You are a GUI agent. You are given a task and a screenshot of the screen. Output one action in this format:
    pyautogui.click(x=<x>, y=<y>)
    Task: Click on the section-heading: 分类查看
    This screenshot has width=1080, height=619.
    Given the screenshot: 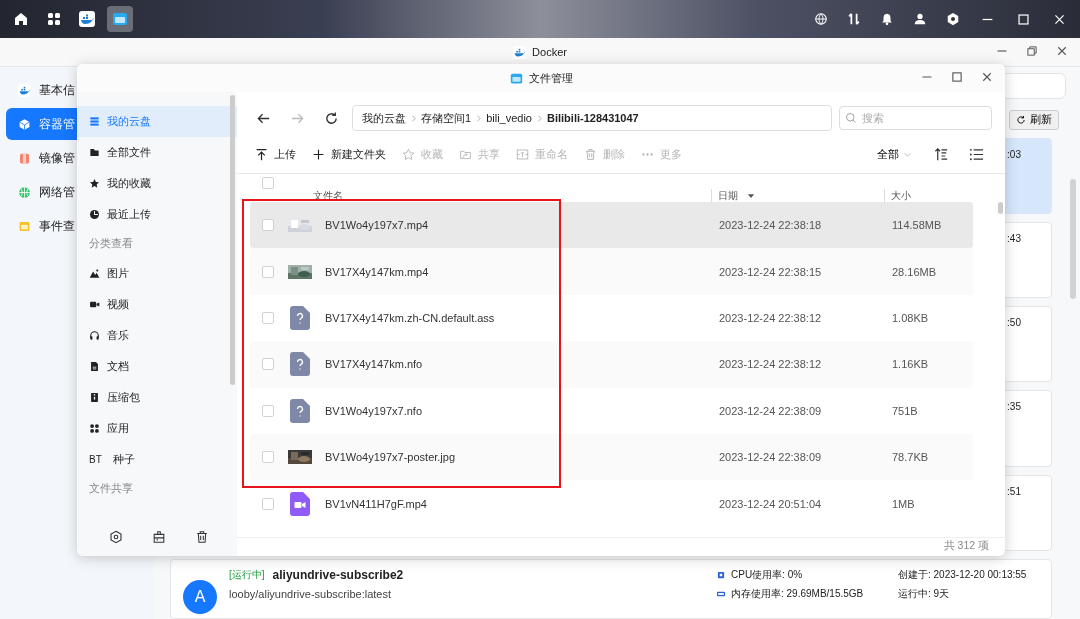 What is the action you would take?
    pyautogui.click(x=111, y=243)
    